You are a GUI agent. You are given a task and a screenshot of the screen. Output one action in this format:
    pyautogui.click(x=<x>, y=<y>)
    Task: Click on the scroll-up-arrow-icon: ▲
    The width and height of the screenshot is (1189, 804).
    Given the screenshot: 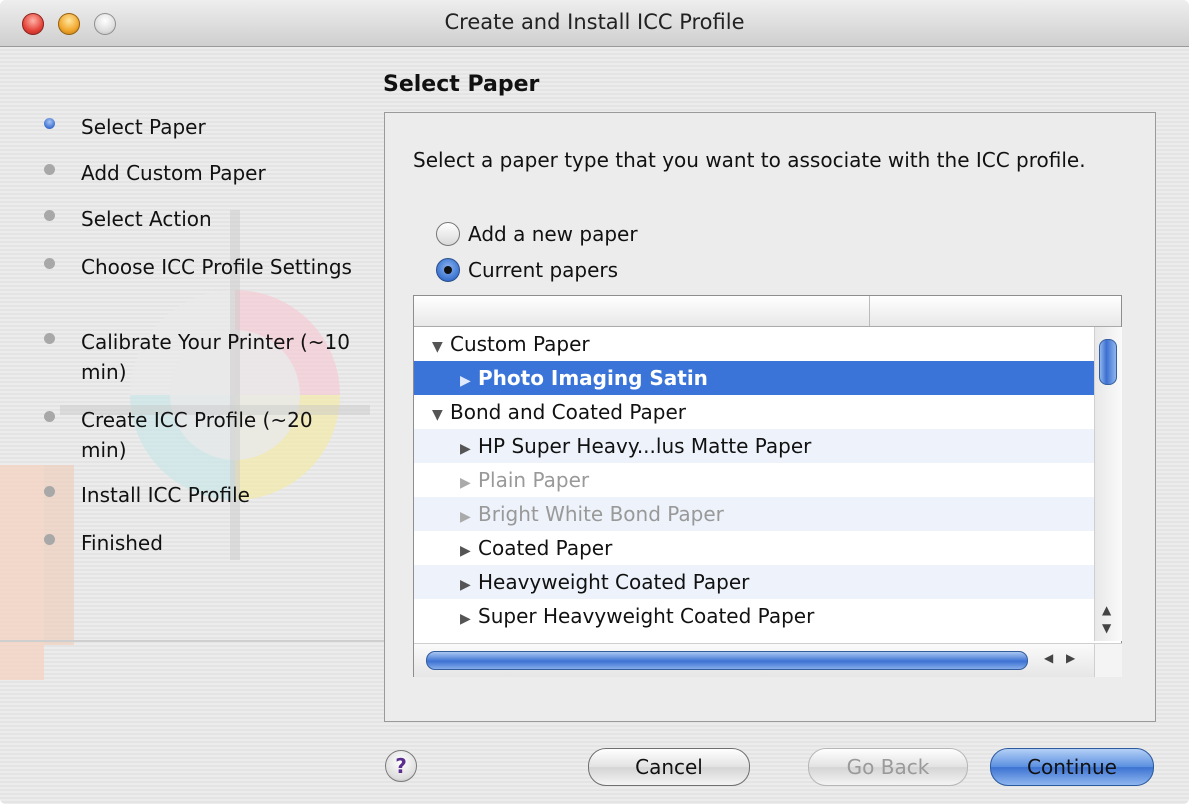 What is the action you would take?
    pyautogui.click(x=1106, y=610)
    